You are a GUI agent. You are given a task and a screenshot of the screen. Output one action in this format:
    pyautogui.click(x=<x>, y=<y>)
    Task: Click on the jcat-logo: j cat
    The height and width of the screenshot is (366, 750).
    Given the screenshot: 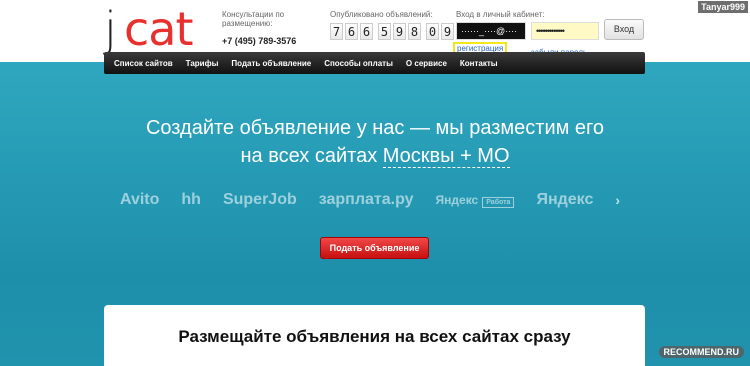 What is the action you would take?
    pyautogui.click(x=159, y=29)
    